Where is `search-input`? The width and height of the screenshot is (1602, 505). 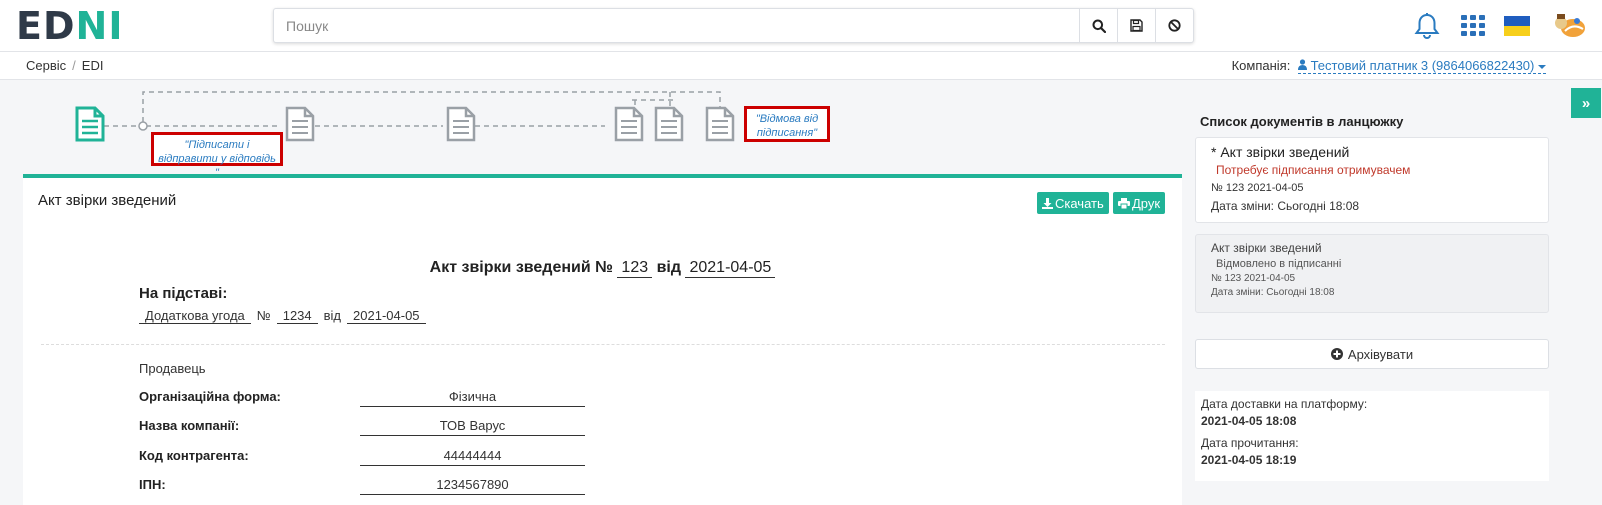 search-input is located at coordinates (676, 25).